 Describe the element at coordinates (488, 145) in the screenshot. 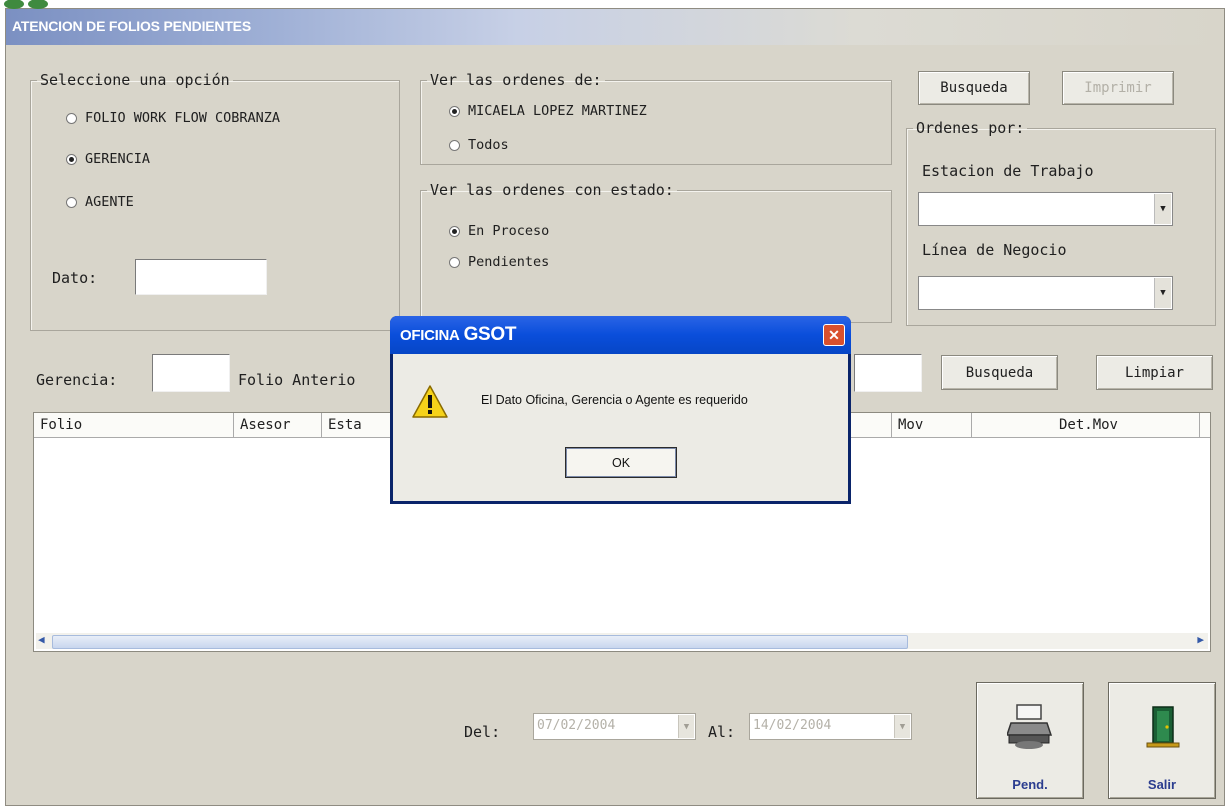

I see `radio-label: Todos` at that location.